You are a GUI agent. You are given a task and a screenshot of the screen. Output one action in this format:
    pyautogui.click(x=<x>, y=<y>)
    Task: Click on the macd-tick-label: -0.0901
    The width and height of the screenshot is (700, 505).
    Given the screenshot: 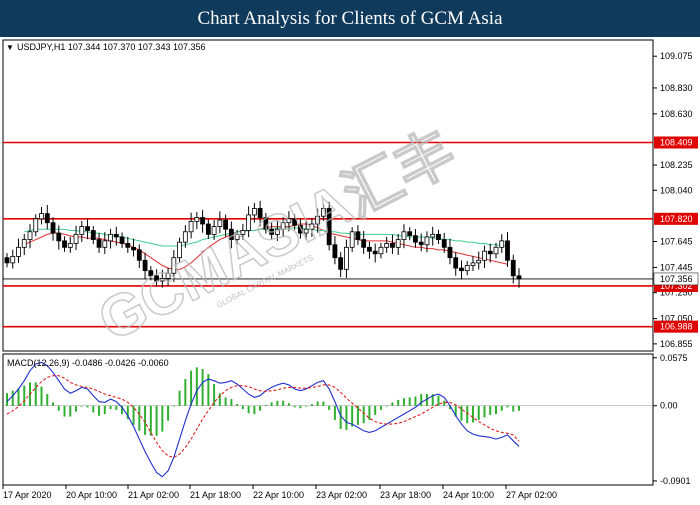 What is the action you would take?
    pyautogui.click(x=675, y=481)
    